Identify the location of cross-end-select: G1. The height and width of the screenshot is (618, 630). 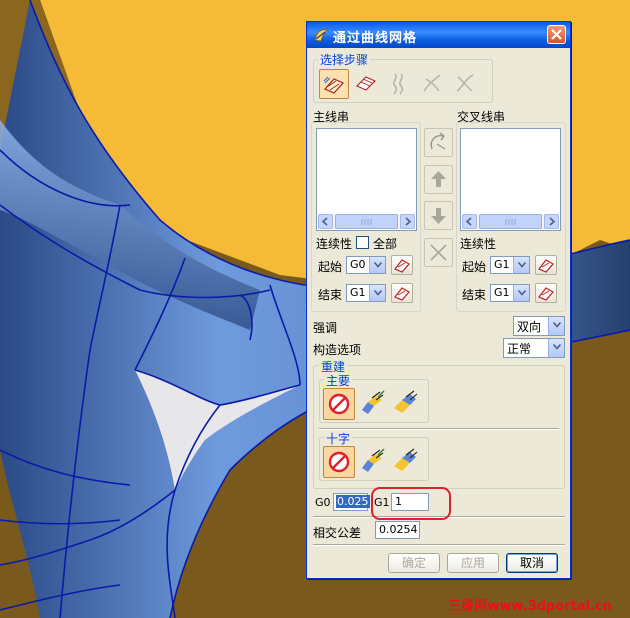
(510, 293).